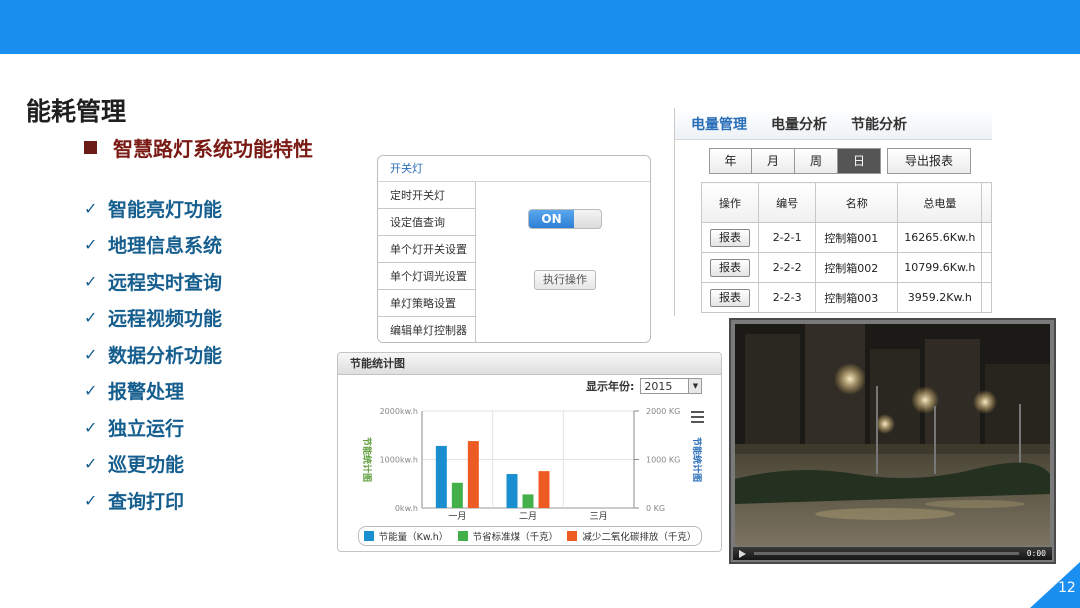 Image resolution: width=1080 pixels, height=608 pixels. I want to click on period-selector: 年 月 周 日, so click(795, 161).